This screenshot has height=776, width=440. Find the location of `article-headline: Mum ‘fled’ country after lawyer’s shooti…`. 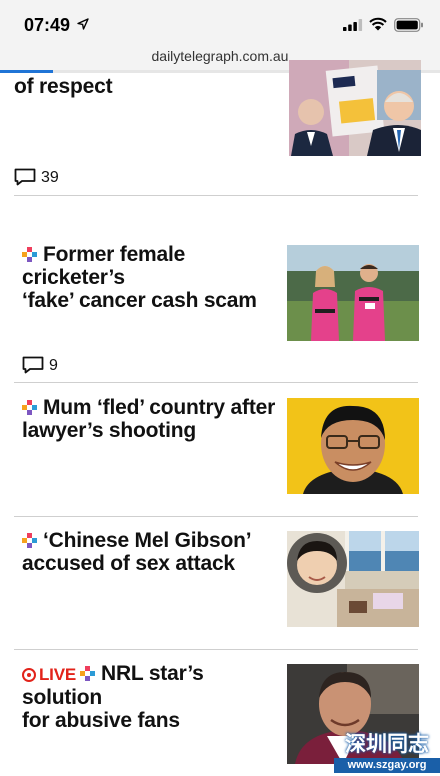

article-headline: Mum ‘fled’ country after lawyer’s shooti… is located at coordinates (153, 419).